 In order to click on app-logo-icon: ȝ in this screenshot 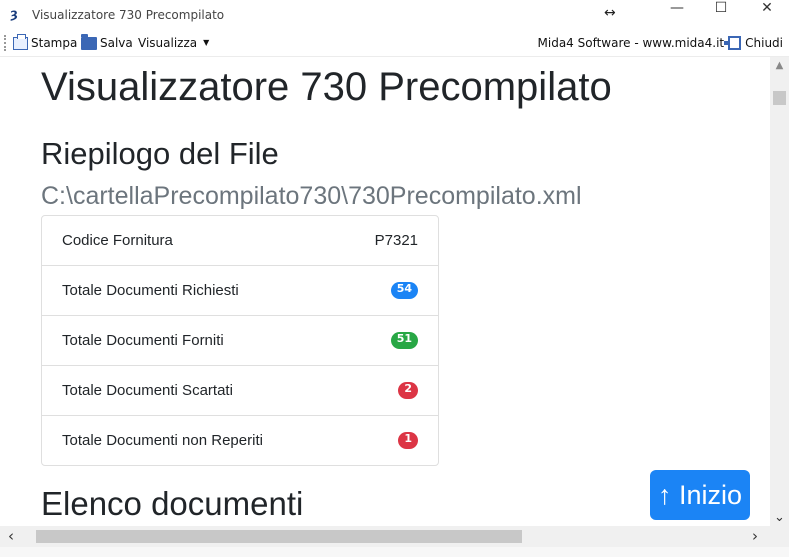, I will do `click(14, 14)`.